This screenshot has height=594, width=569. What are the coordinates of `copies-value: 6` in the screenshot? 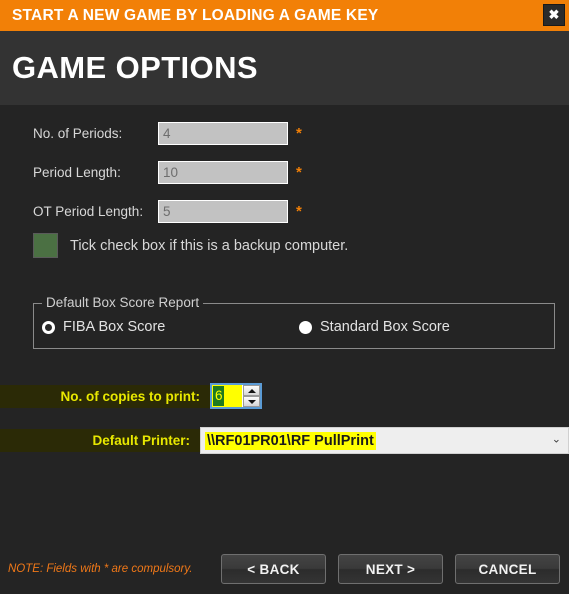 It's located at (218, 396).